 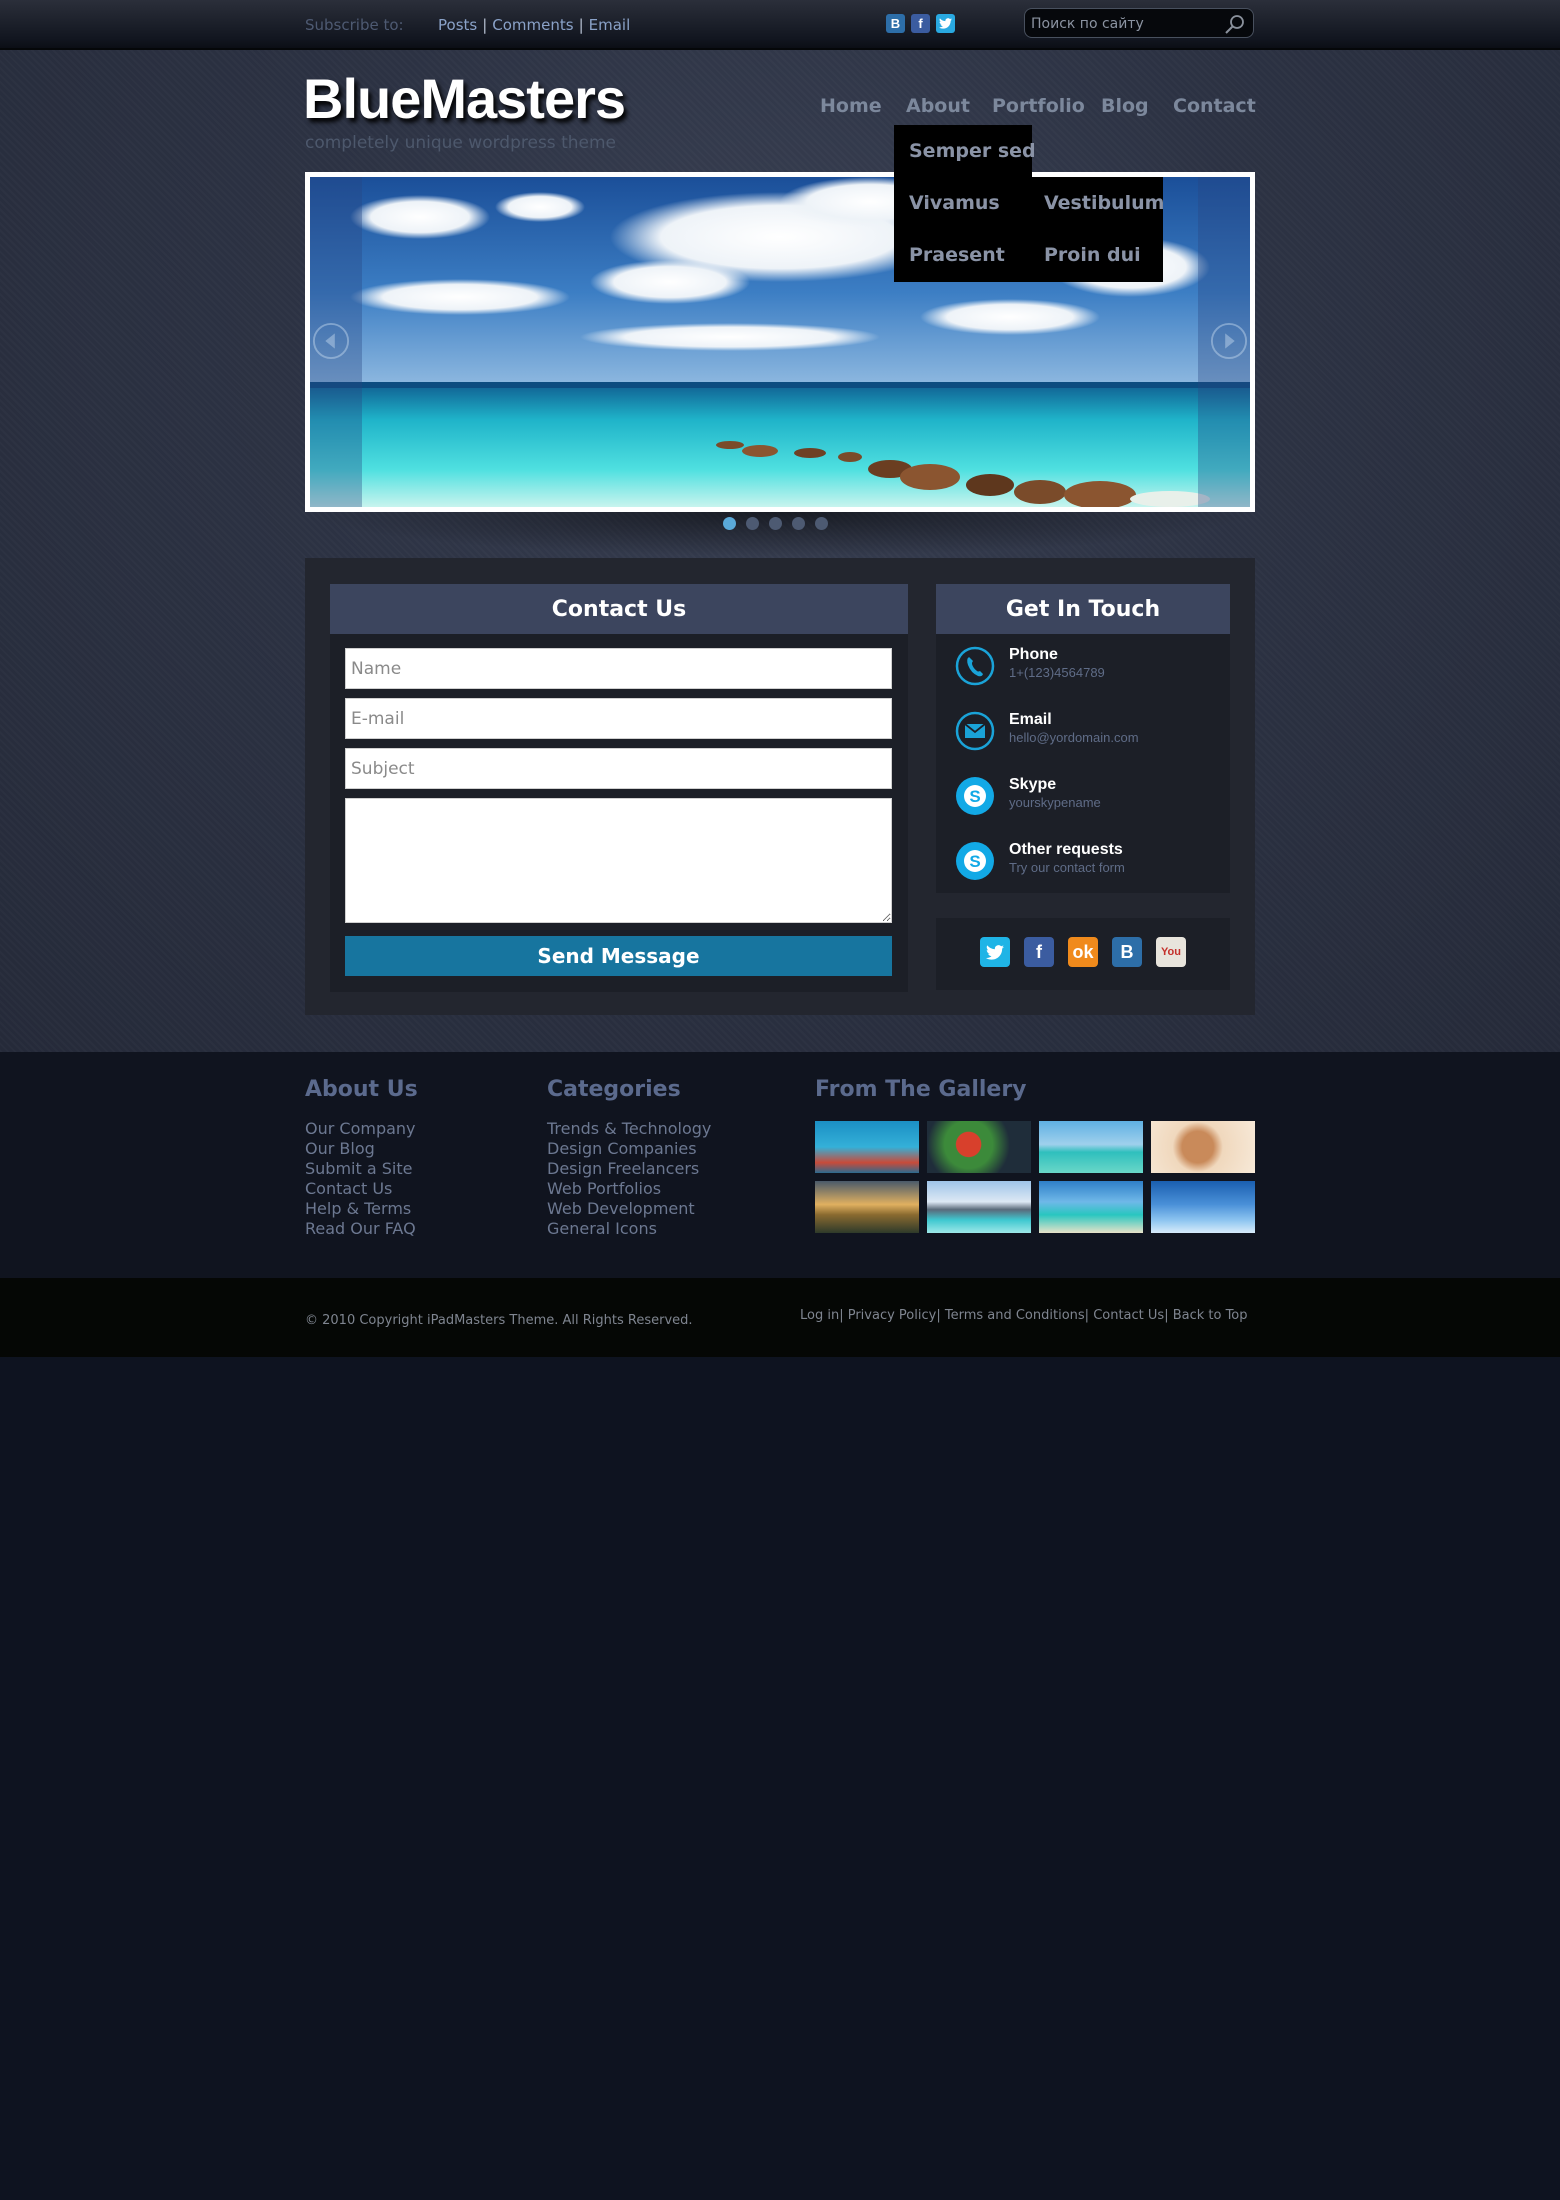 What do you see at coordinates (619, 609) in the screenshot?
I see `contact-us-heading: Contact Us` at bounding box center [619, 609].